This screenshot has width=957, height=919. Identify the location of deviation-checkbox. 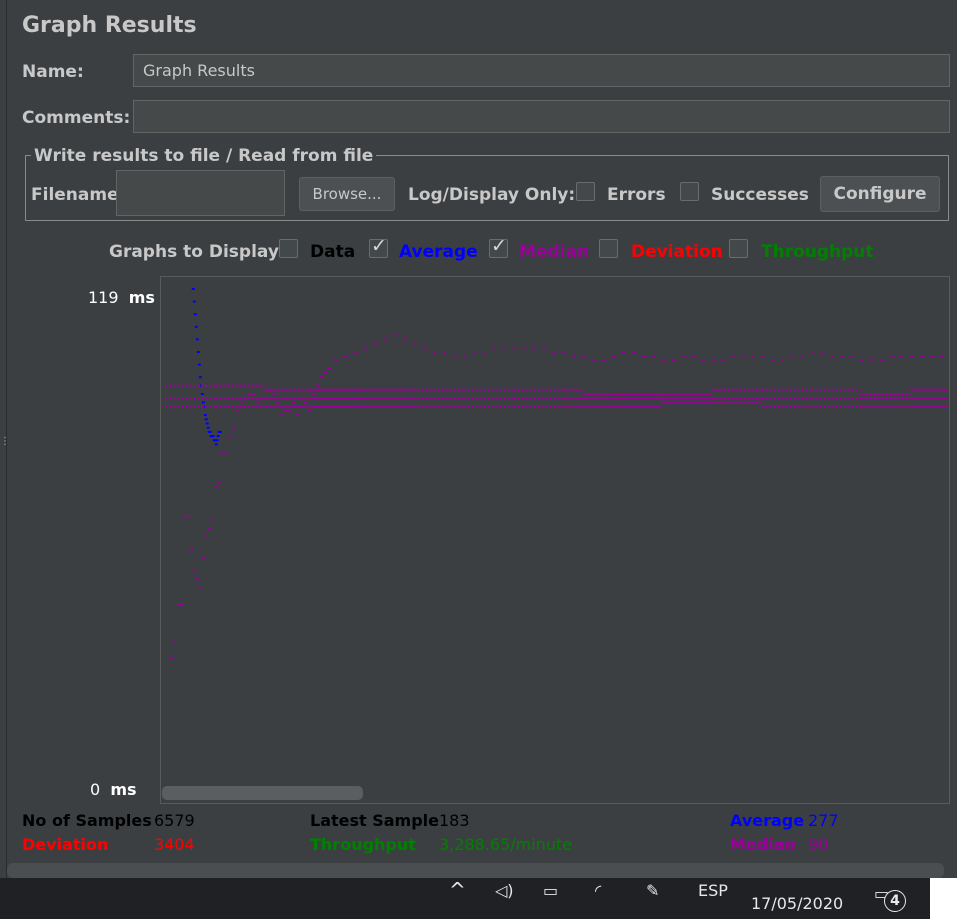
(608, 248).